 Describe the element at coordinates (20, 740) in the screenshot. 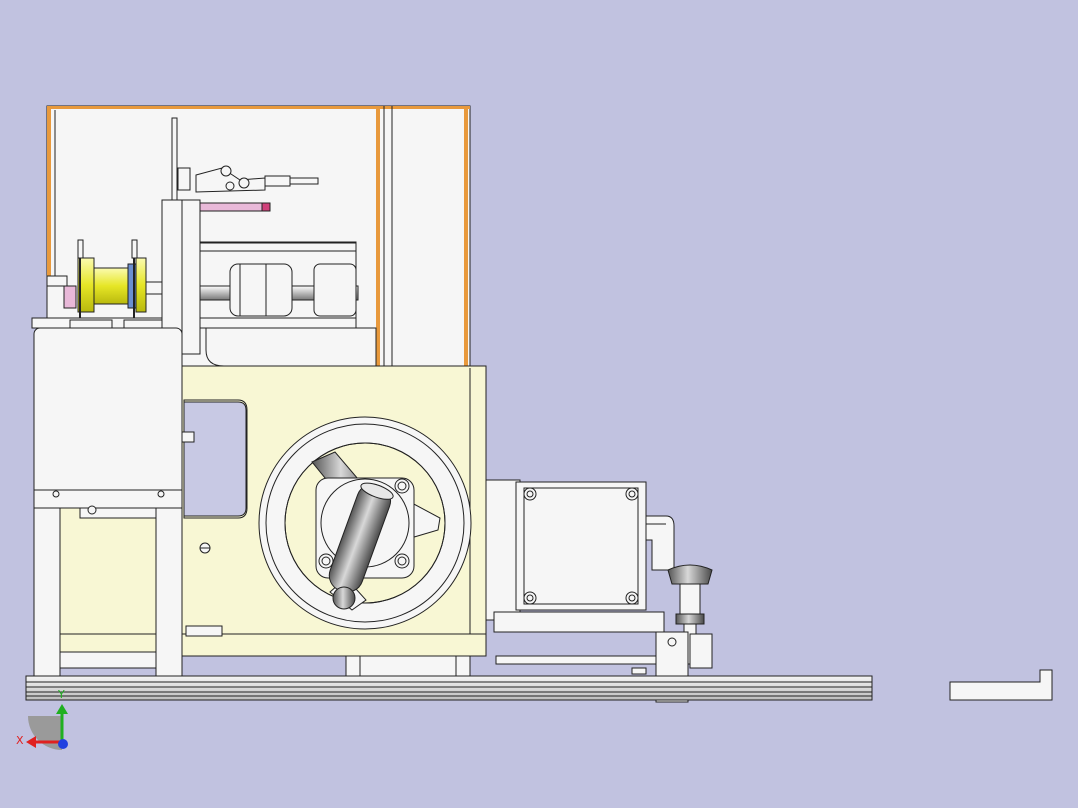

I see `triad-x-label: X` at that location.